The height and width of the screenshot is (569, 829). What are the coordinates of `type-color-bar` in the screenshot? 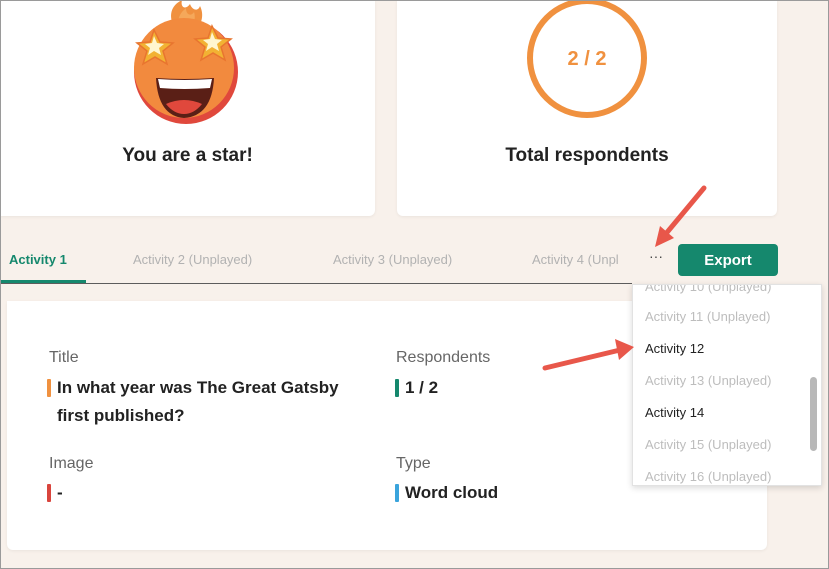 It's located at (397, 493).